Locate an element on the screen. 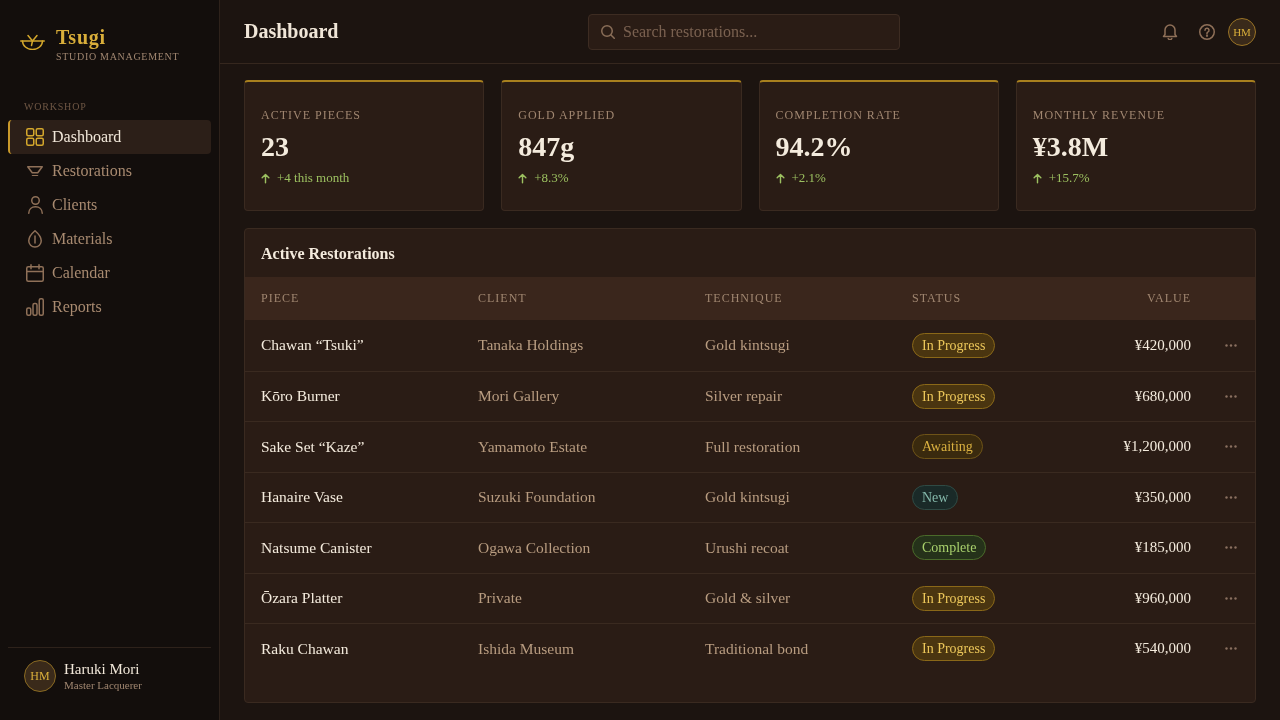  piece-name: Sake Set “Kaze” is located at coordinates (313, 446).